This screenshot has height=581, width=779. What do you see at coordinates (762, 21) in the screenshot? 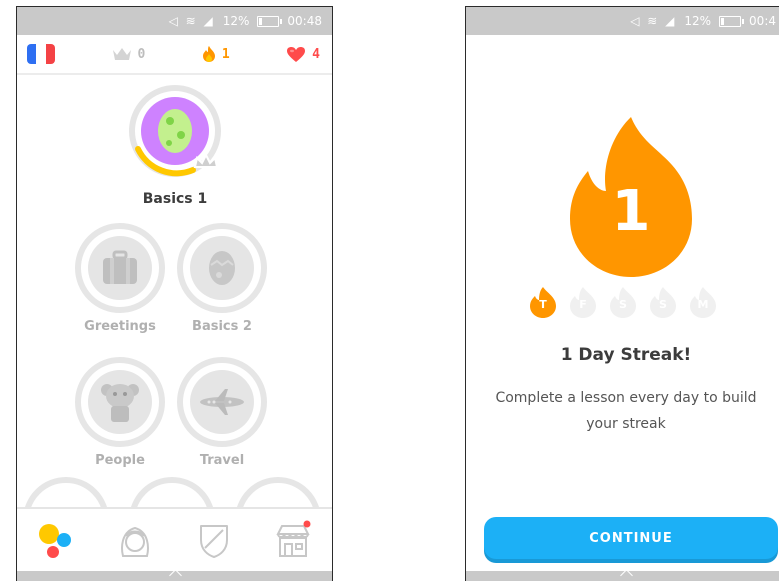
I see `clock: 00:4` at bounding box center [762, 21].